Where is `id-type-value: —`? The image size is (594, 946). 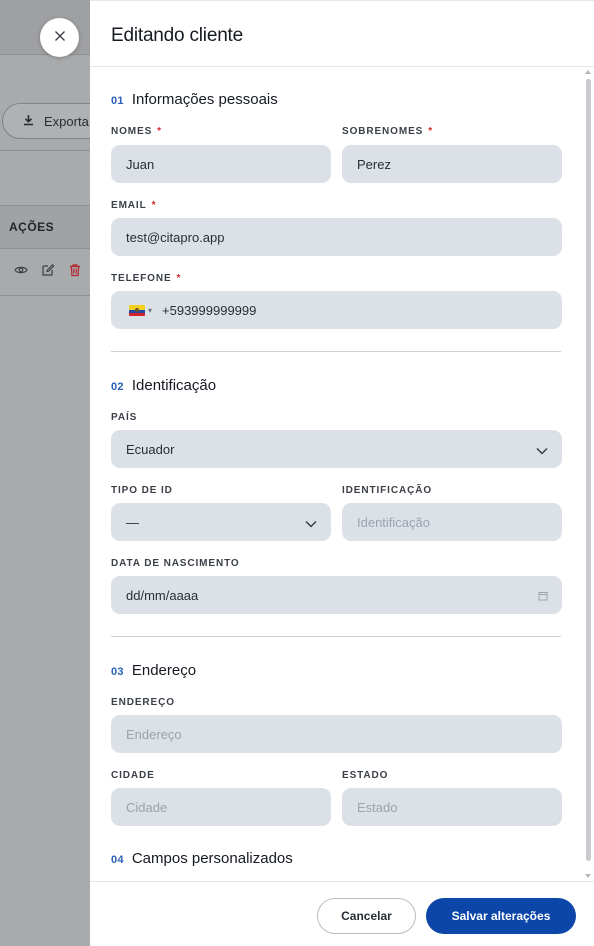
id-type-value: — is located at coordinates (132, 522).